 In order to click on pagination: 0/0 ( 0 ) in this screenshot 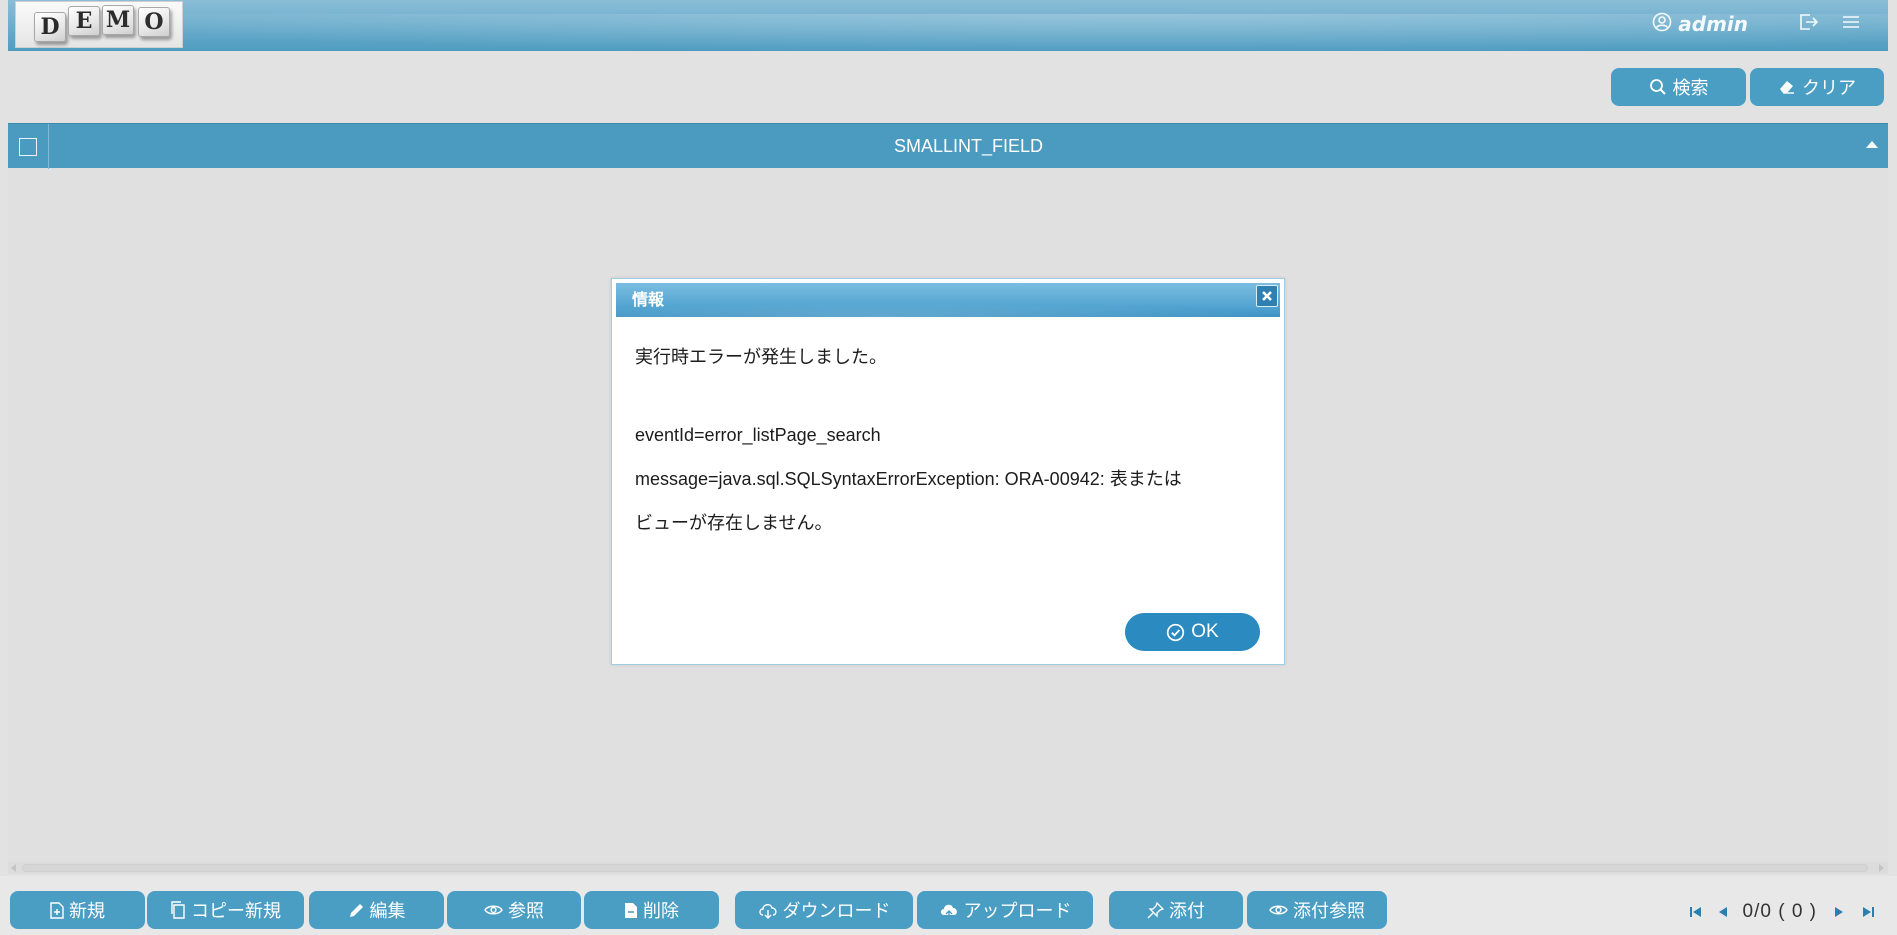, I will do `click(1782, 912)`.